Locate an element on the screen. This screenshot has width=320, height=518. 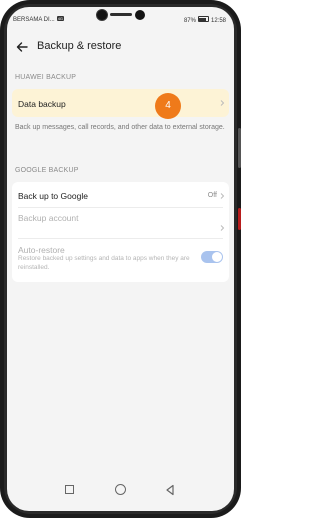
auto-restore-toggle is located at coordinates (212, 257).